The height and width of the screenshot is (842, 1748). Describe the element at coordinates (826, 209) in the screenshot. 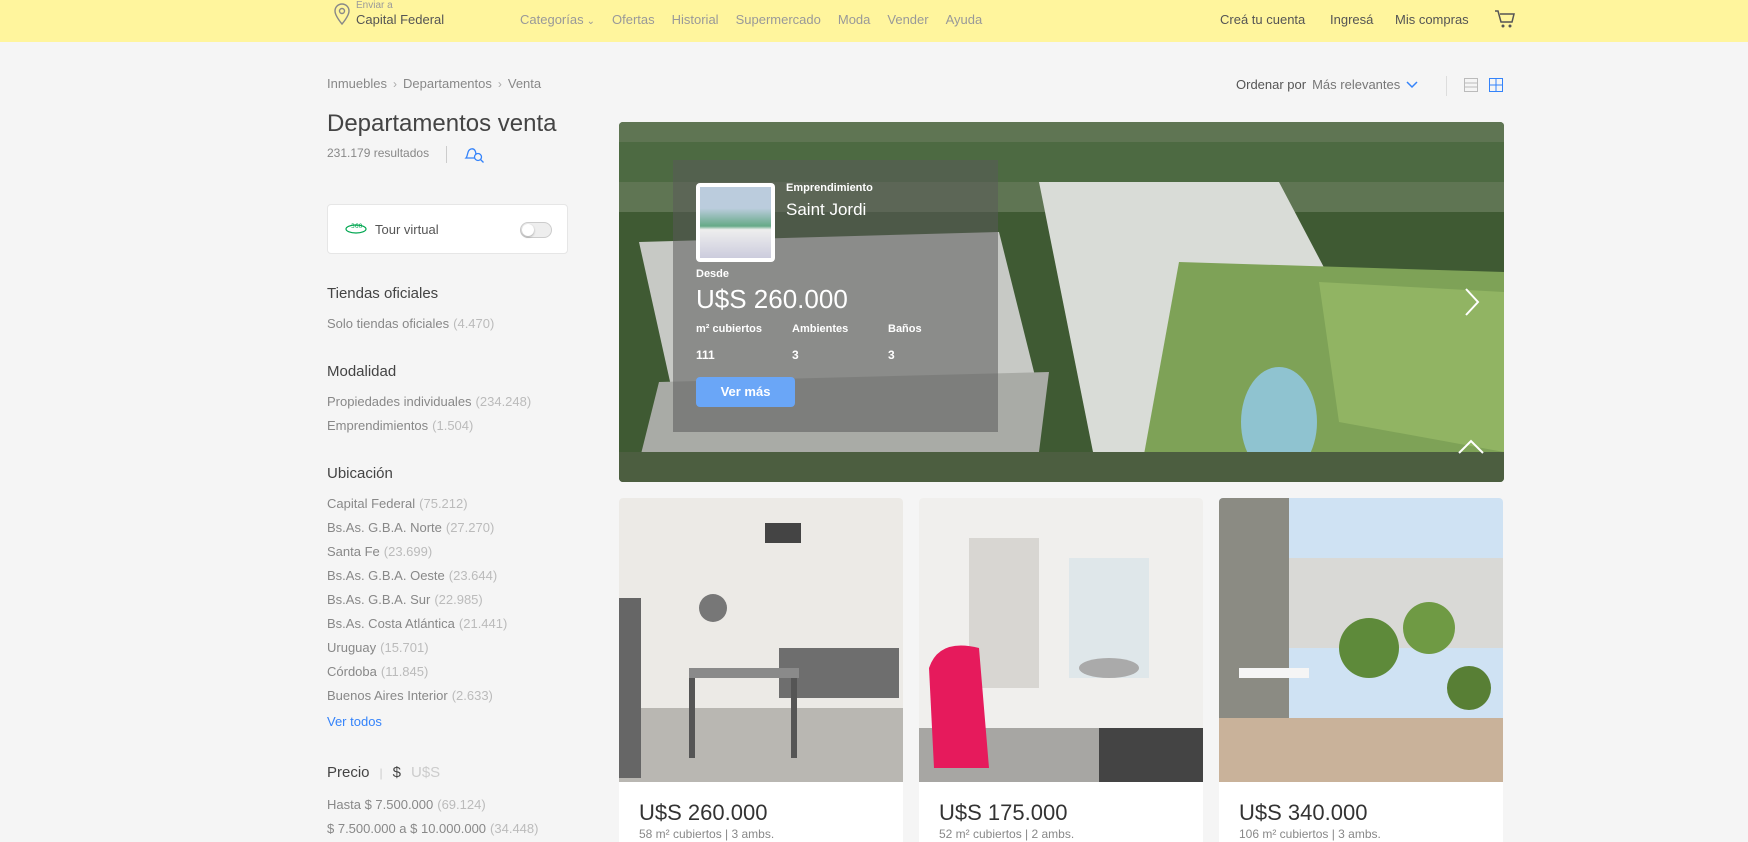

I see `hero-name: Saint Jordi` at that location.